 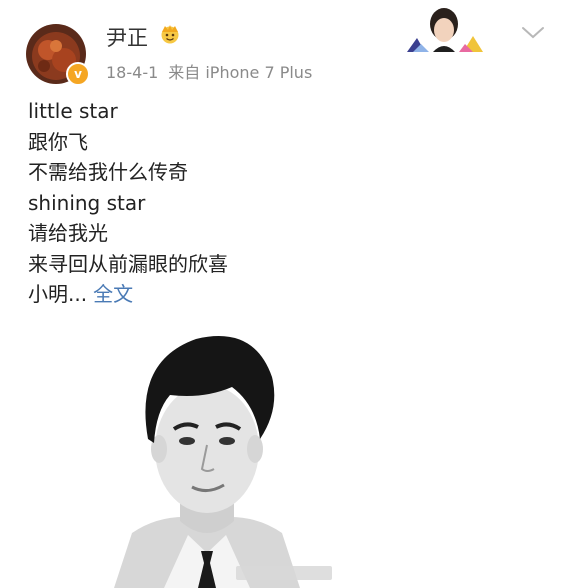 I want to click on crown-emoji-icon, so click(x=170, y=34).